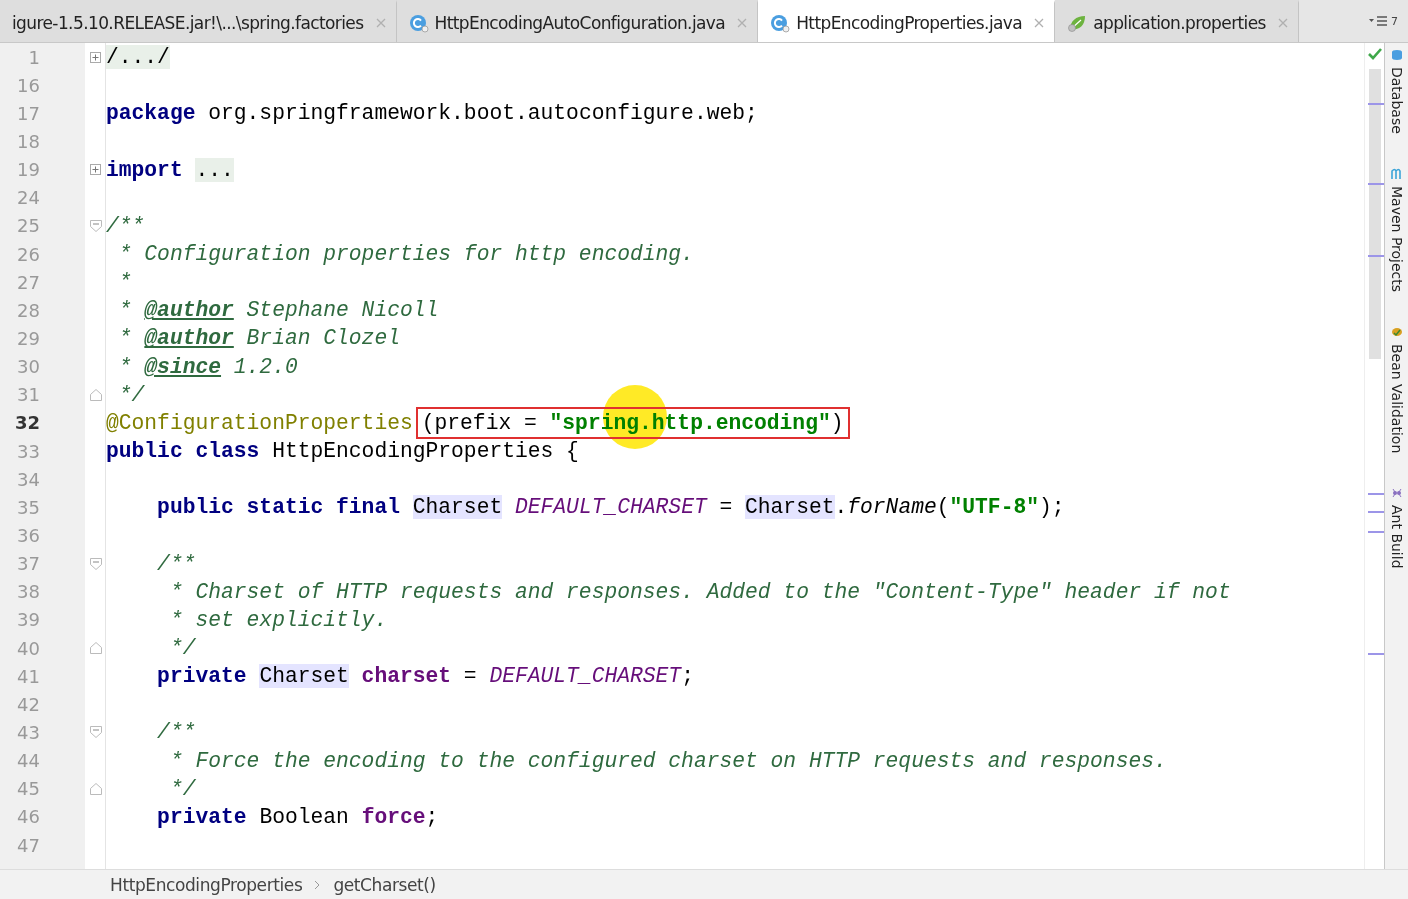 The width and height of the screenshot is (1408, 899). What do you see at coordinates (138, 57) in the screenshot?
I see `code-token: /.../` at bounding box center [138, 57].